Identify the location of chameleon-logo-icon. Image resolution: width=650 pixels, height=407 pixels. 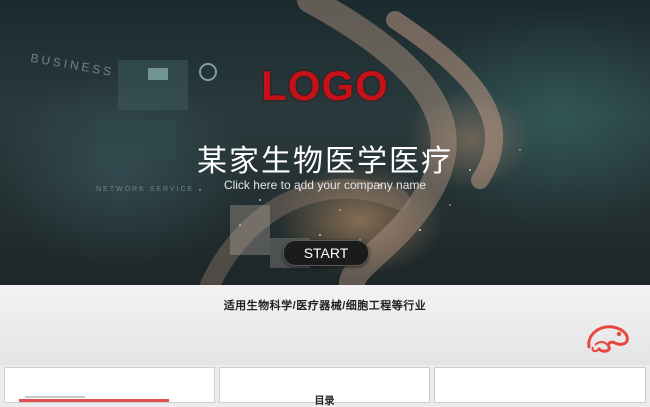
(608, 339).